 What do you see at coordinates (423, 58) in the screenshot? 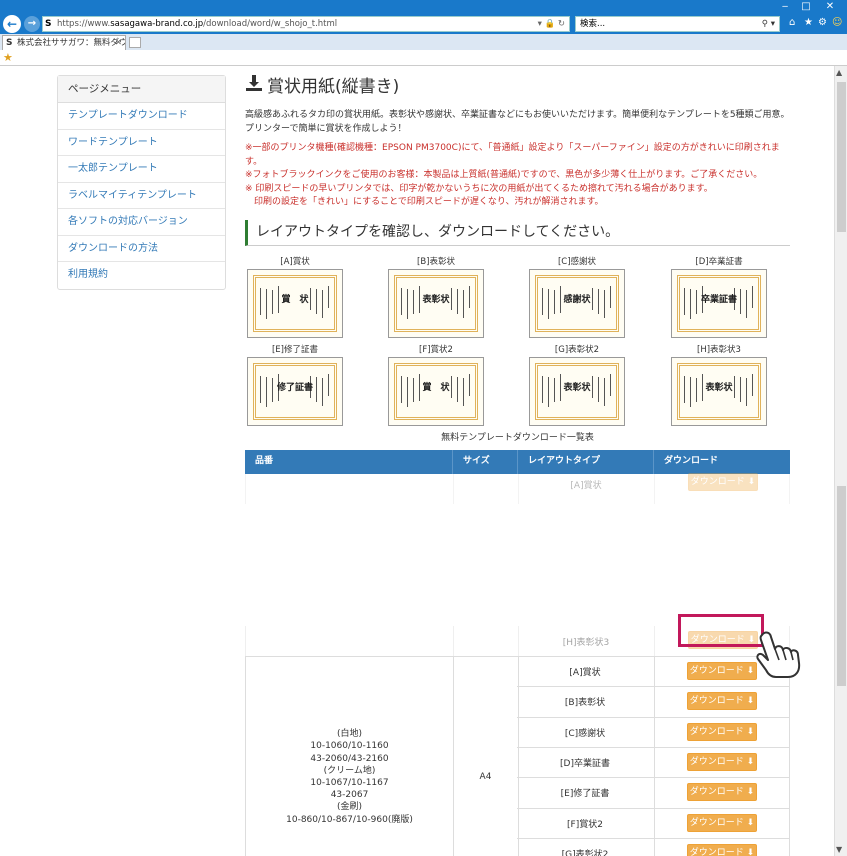
I see `favorites-bar: ★` at bounding box center [423, 58].